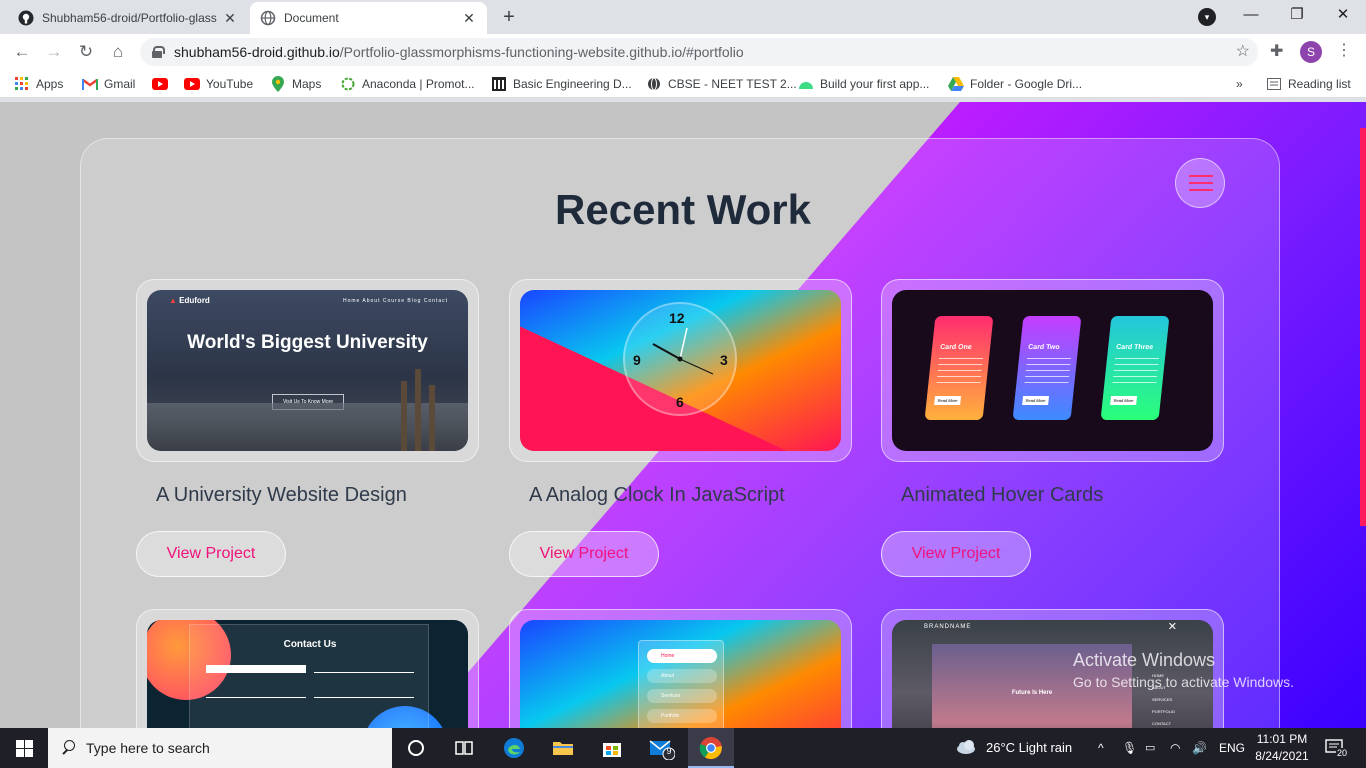 This screenshot has height=768, width=1366. I want to click on bookmark-apps: Apps, so click(38, 84).